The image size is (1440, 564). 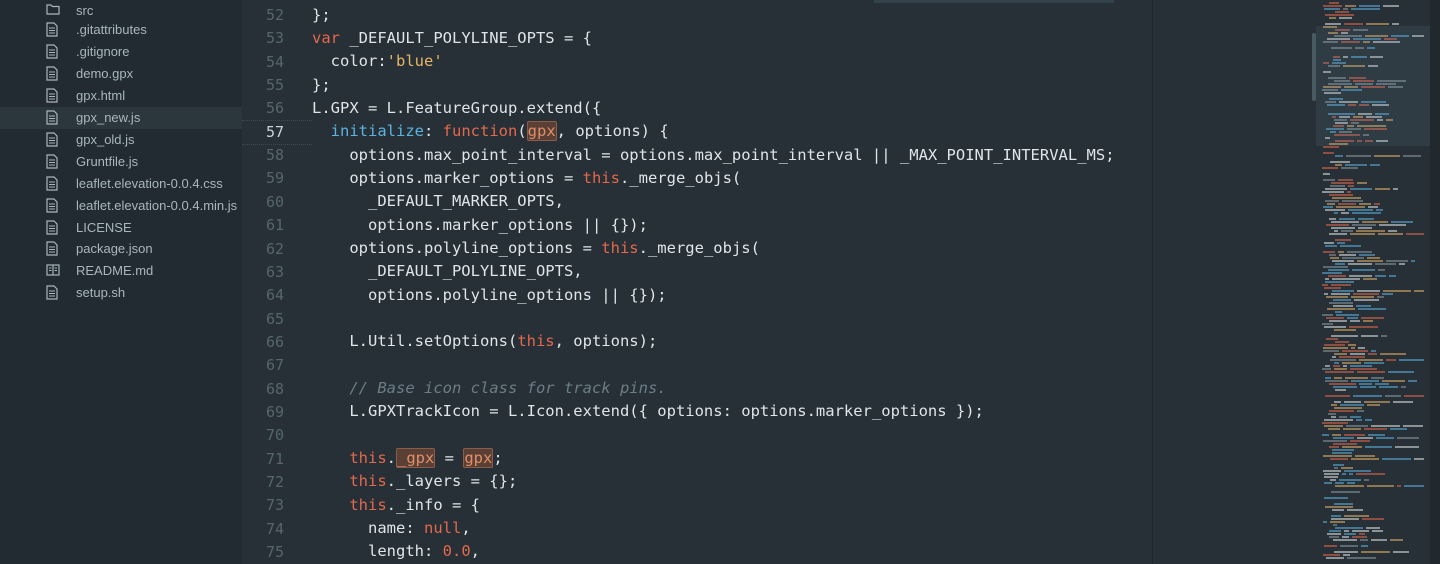 What do you see at coordinates (121, 162) in the screenshot?
I see `sidebar-item: Gruntfile.js` at bounding box center [121, 162].